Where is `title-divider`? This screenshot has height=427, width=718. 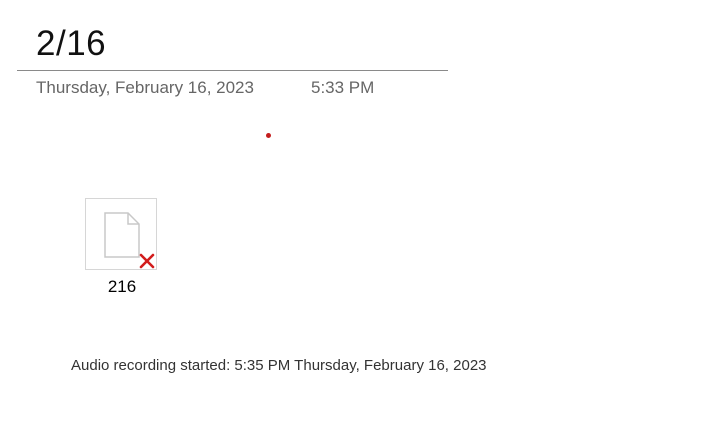
title-divider is located at coordinates (232, 70).